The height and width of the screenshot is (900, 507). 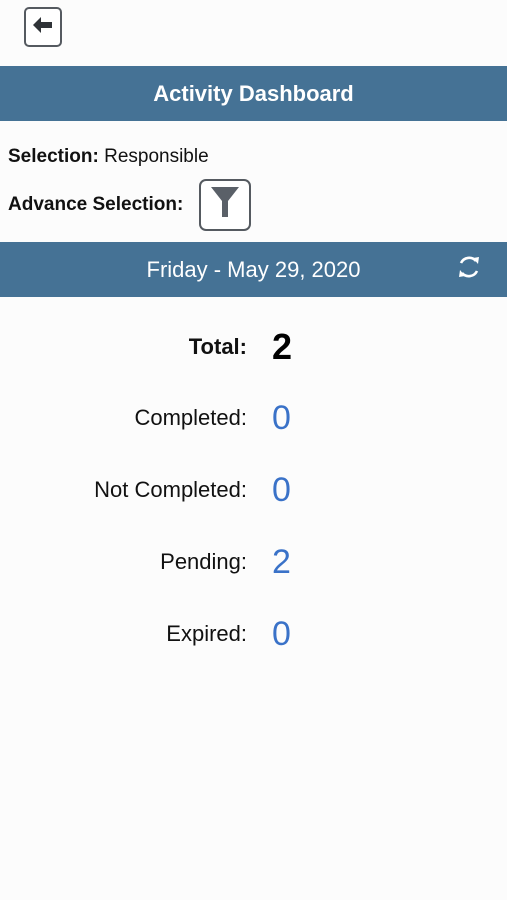 I want to click on selection-row: Selection: Responsible, so click(x=108, y=157).